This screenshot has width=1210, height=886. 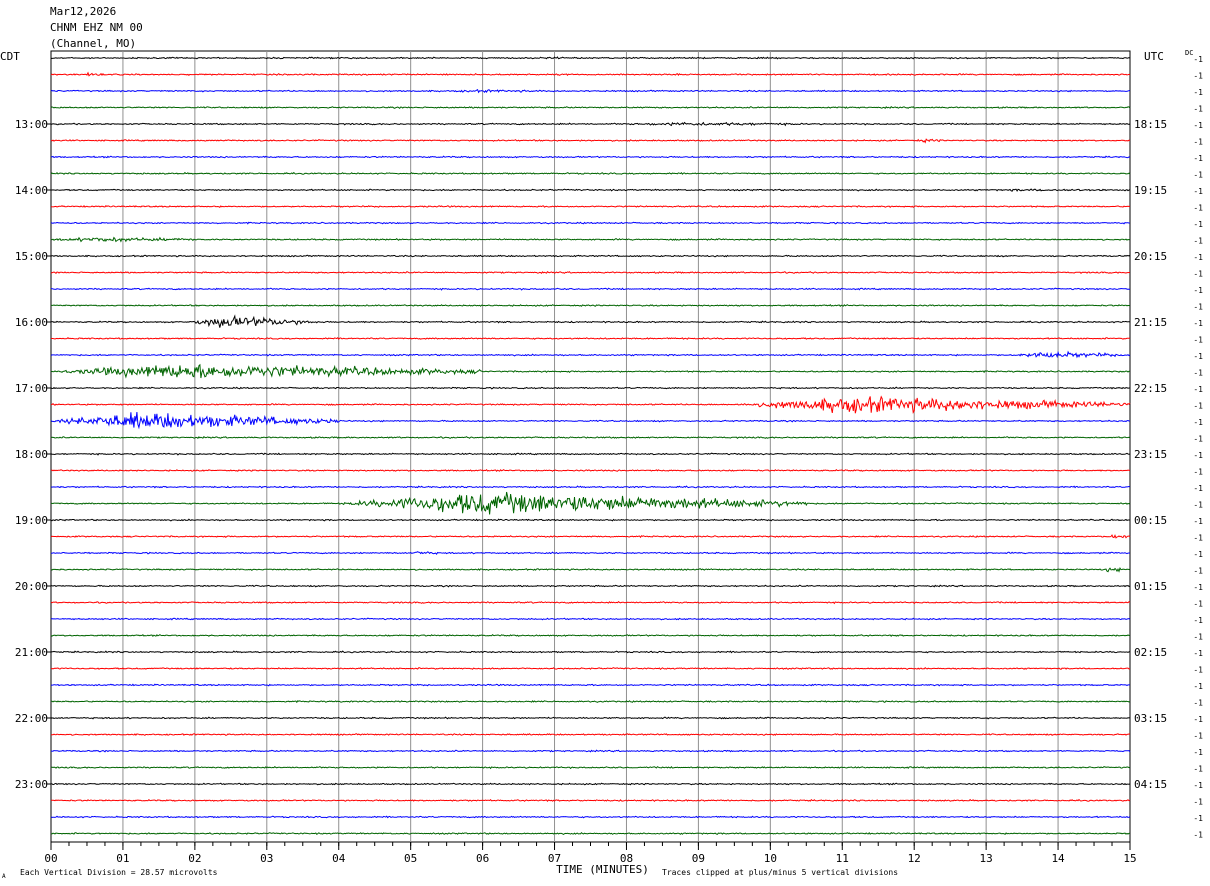 What do you see at coordinates (914, 858) in the screenshot?
I see `x-tick-label: 12` at bounding box center [914, 858].